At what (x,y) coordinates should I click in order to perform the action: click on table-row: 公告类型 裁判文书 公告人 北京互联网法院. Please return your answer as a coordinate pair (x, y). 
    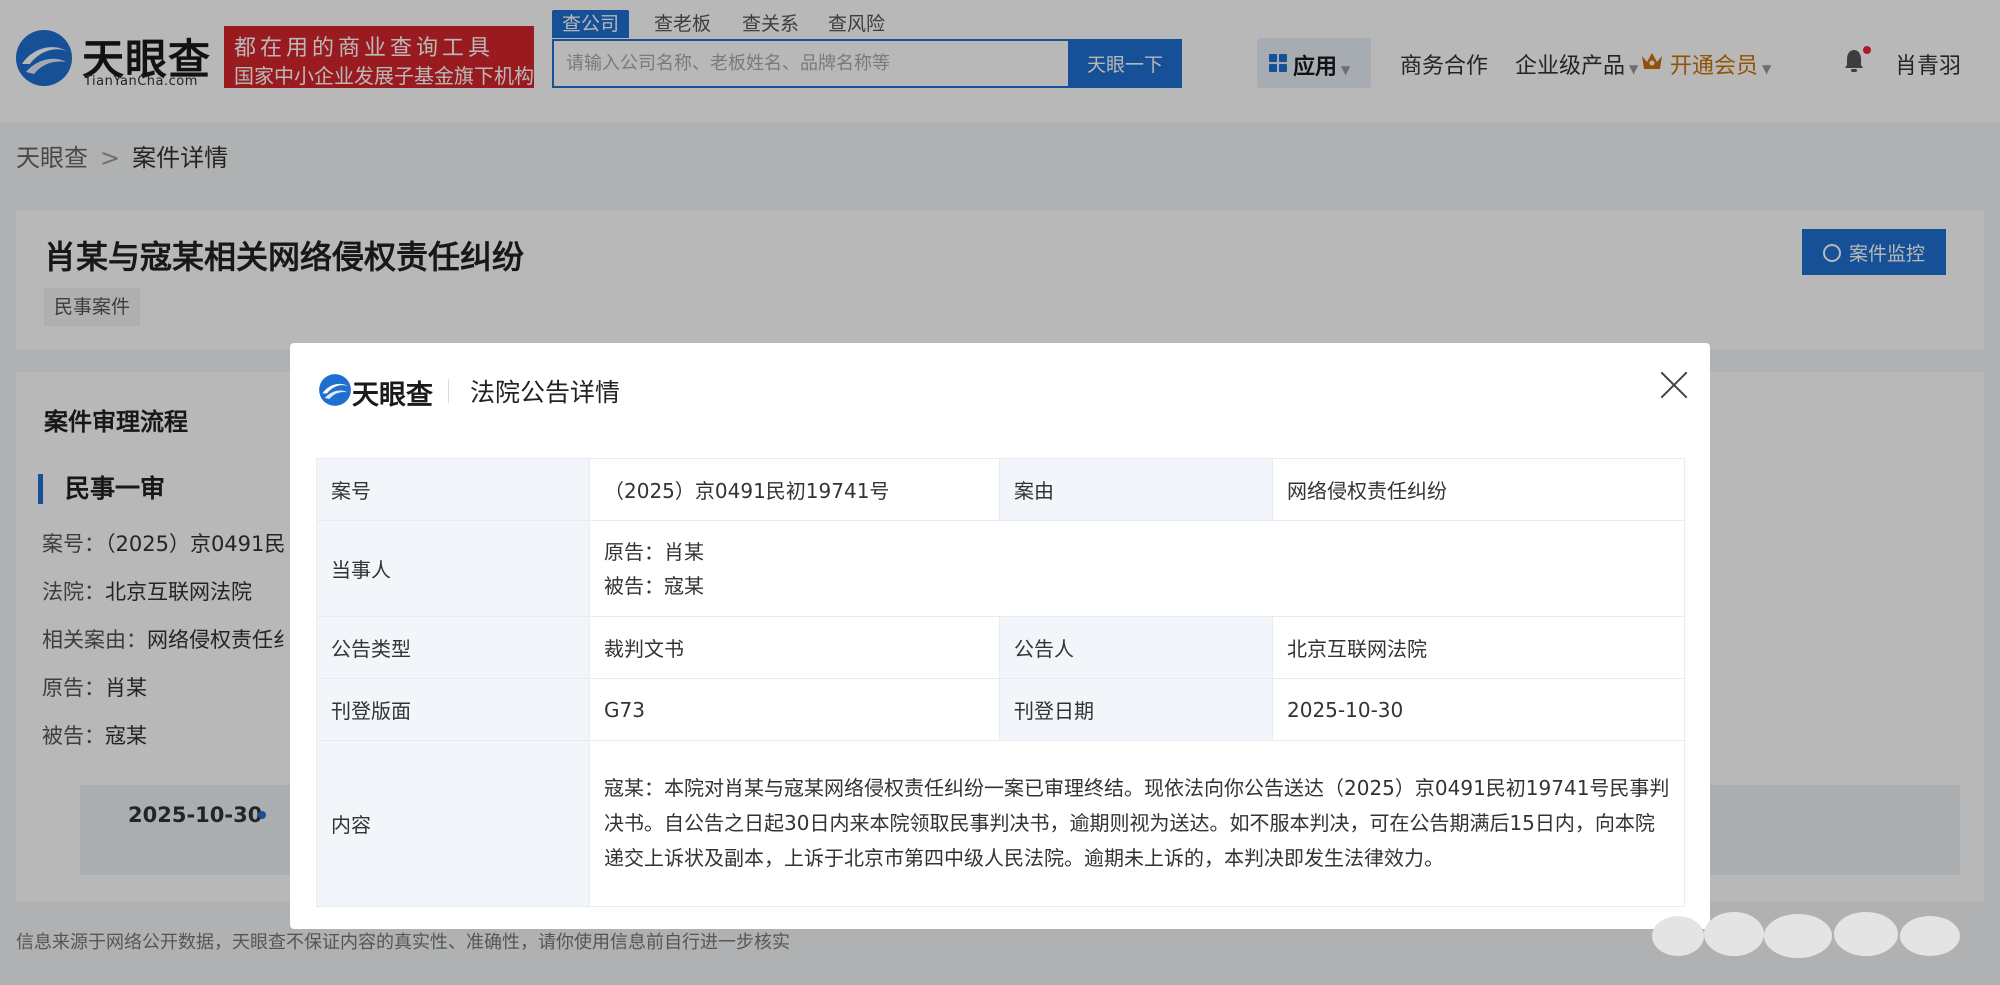
    Looking at the image, I should click on (1000, 647).